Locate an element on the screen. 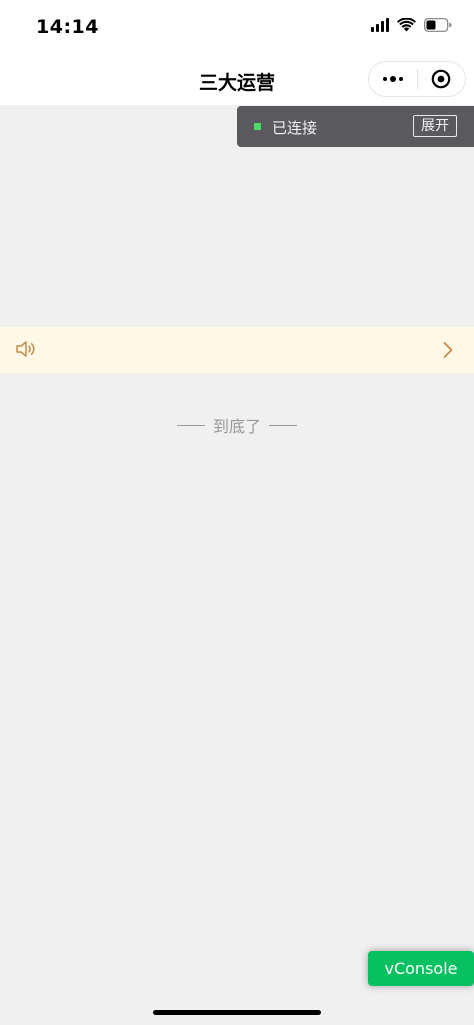  end-hint-text: 到底了 is located at coordinates (236, 426).